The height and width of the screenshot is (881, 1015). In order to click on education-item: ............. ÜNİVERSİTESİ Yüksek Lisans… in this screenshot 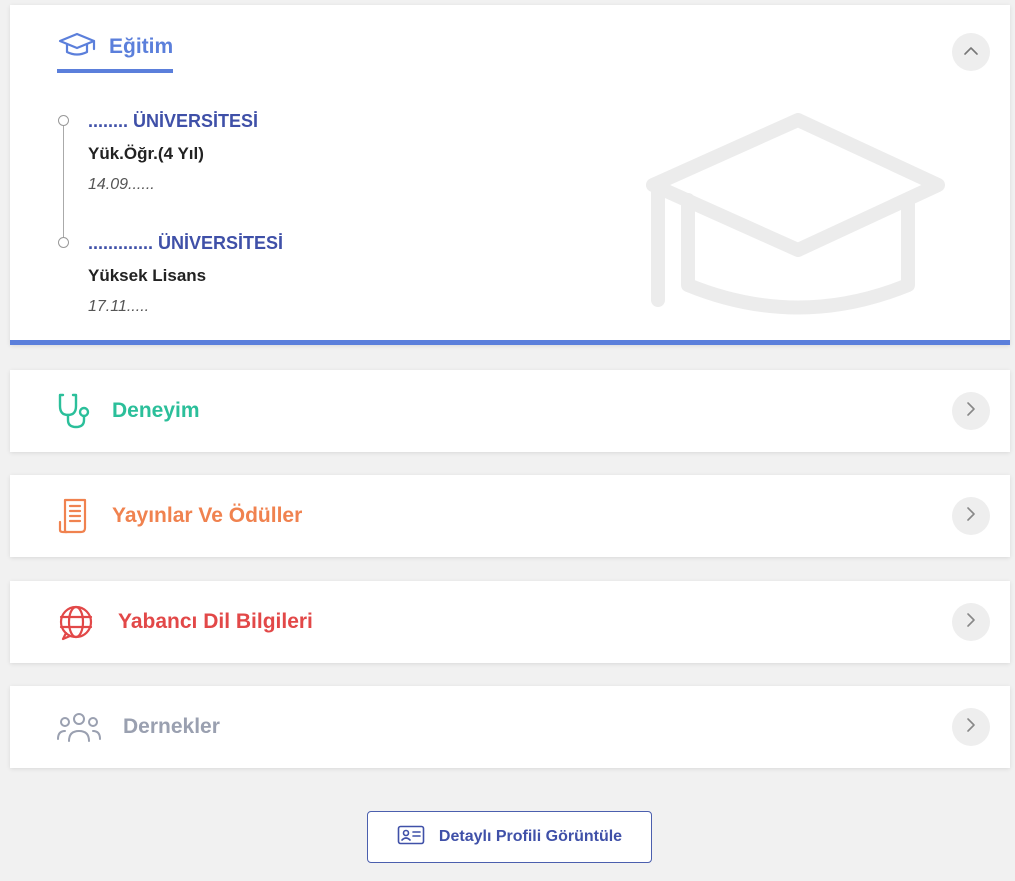, I will do `click(185, 274)`.